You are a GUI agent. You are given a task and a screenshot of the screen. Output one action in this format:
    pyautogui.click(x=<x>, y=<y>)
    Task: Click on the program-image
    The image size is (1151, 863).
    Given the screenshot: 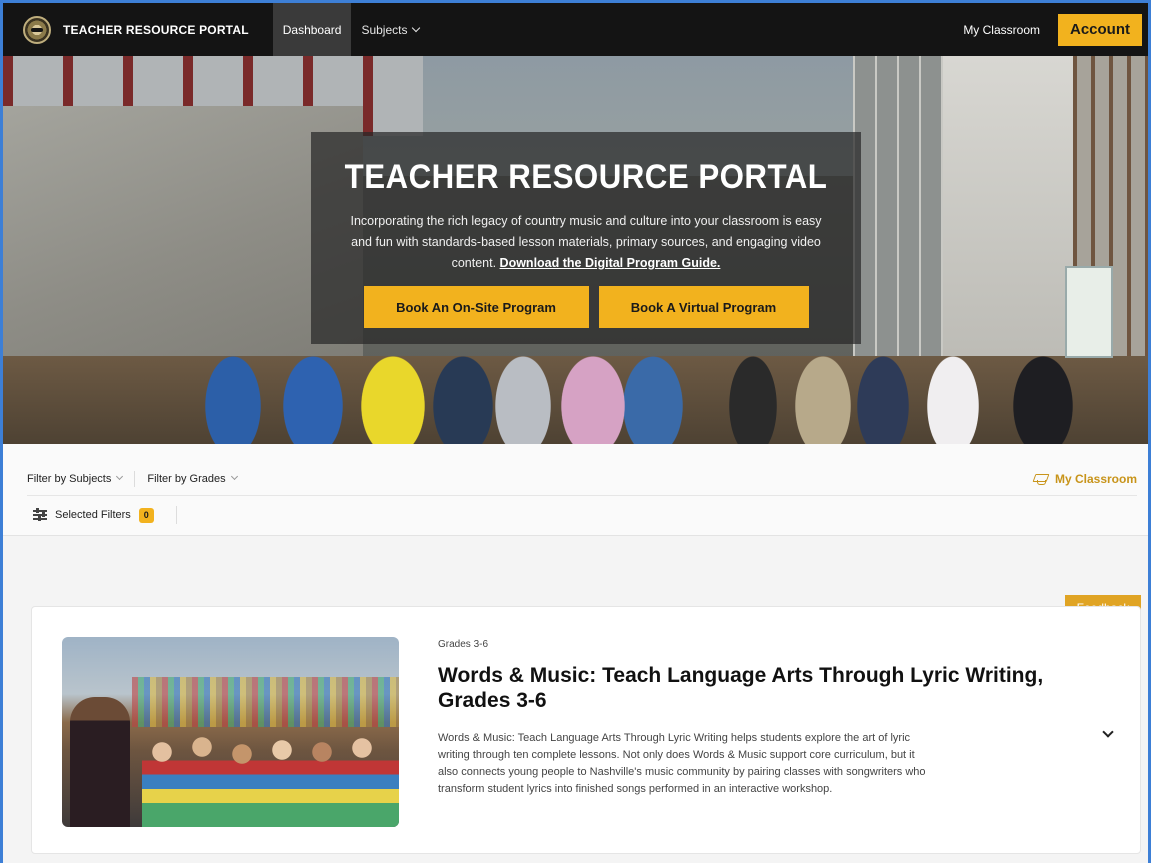 What is the action you would take?
    pyautogui.click(x=230, y=732)
    